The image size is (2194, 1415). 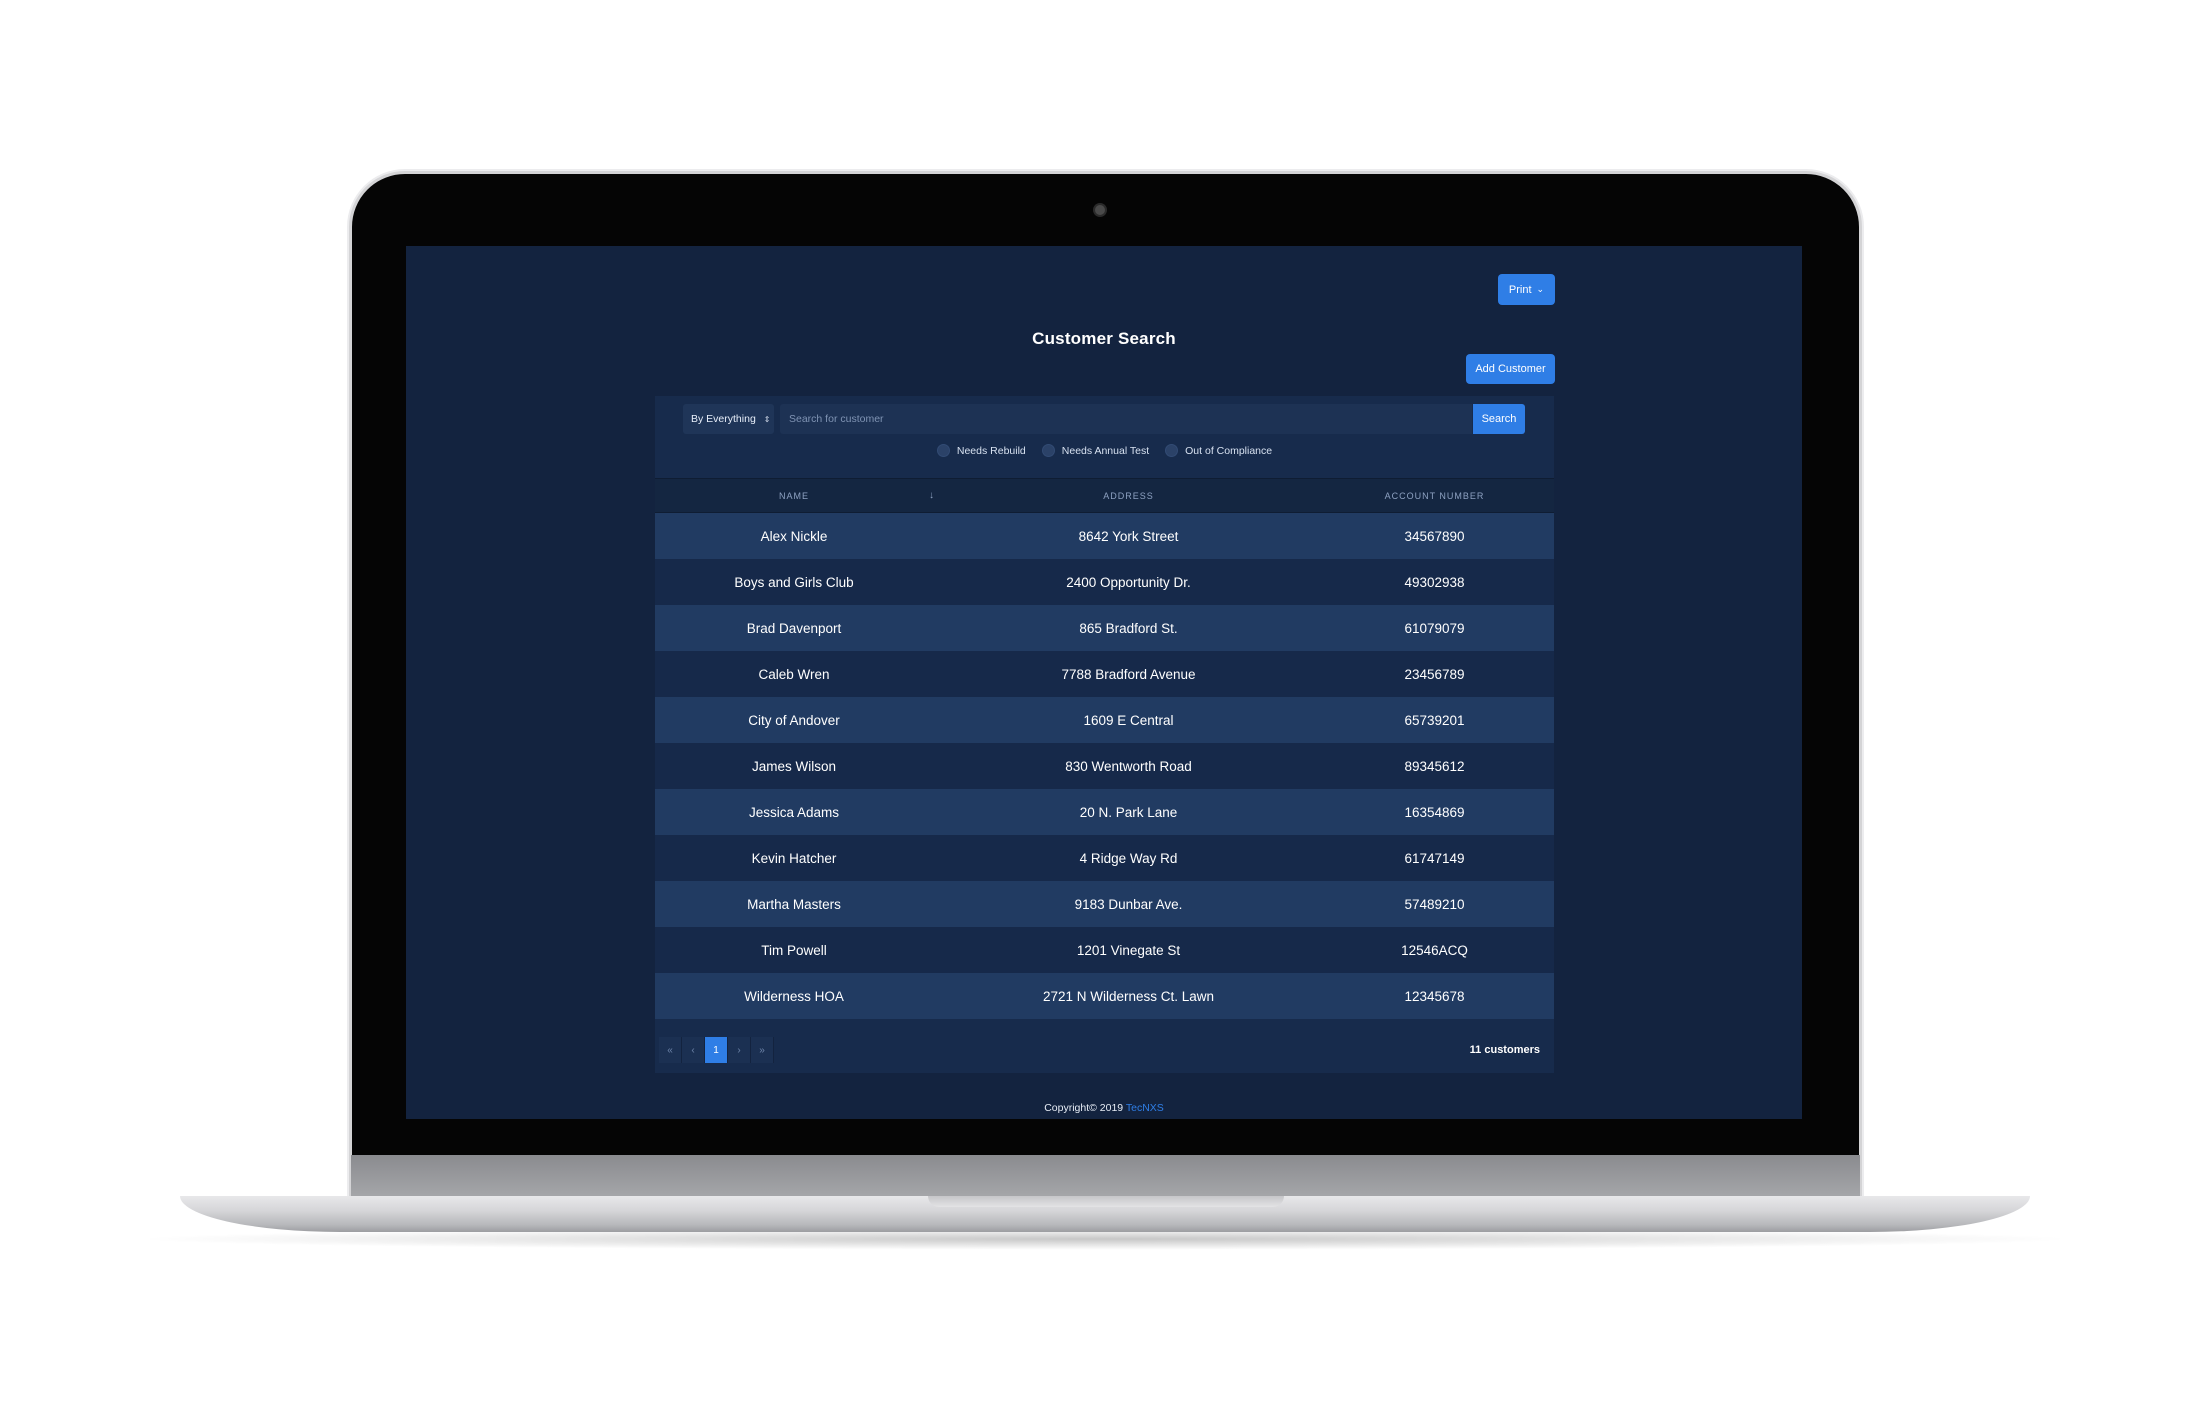 What do you see at coordinates (1128, 904) in the screenshot?
I see `customer-address-cell: 9183 Dunbar Ave.` at bounding box center [1128, 904].